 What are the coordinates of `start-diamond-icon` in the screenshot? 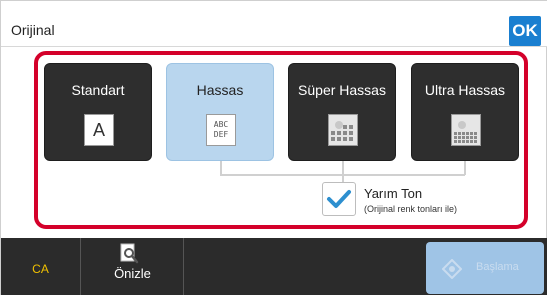 It's located at (452, 269).